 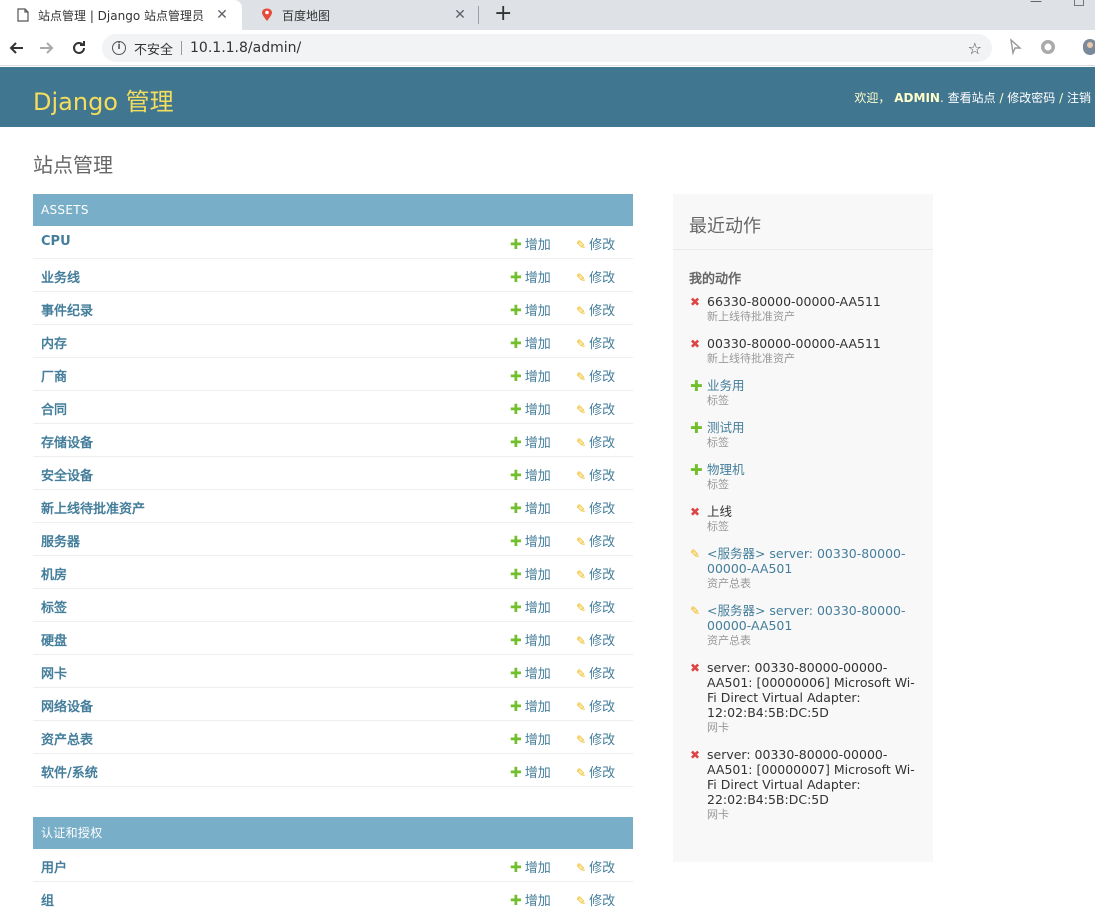 I want to click on minimize-icon: —, so click(x=1036, y=4).